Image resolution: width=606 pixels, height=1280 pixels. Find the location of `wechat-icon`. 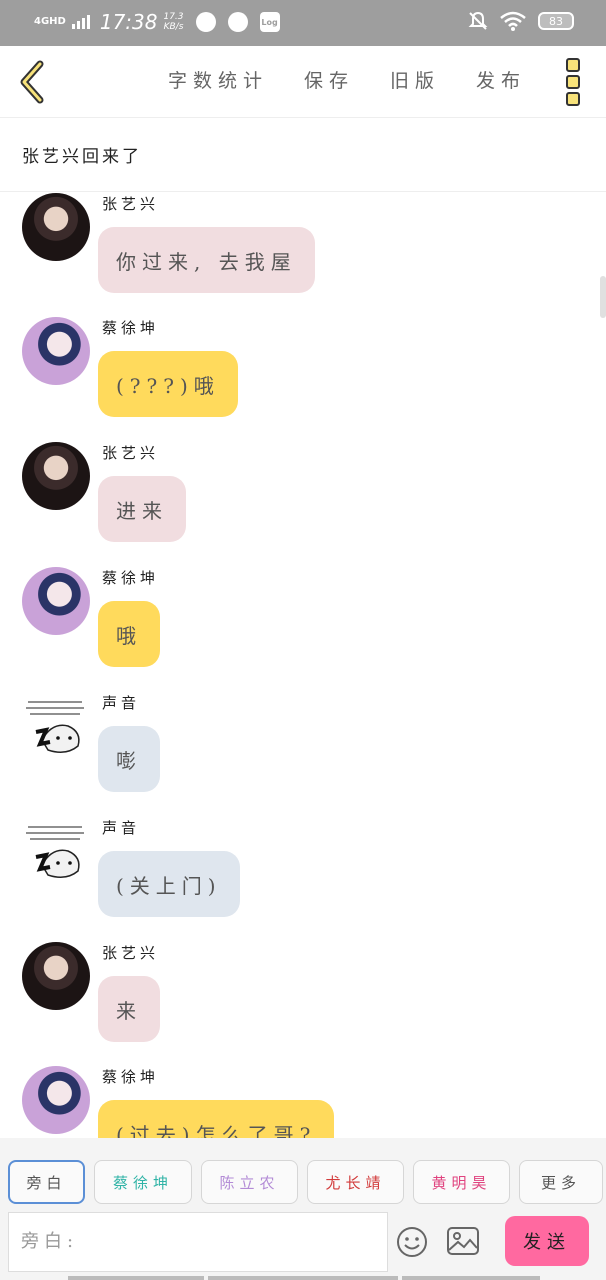

wechat-icon is located at coordinates (237, 22).